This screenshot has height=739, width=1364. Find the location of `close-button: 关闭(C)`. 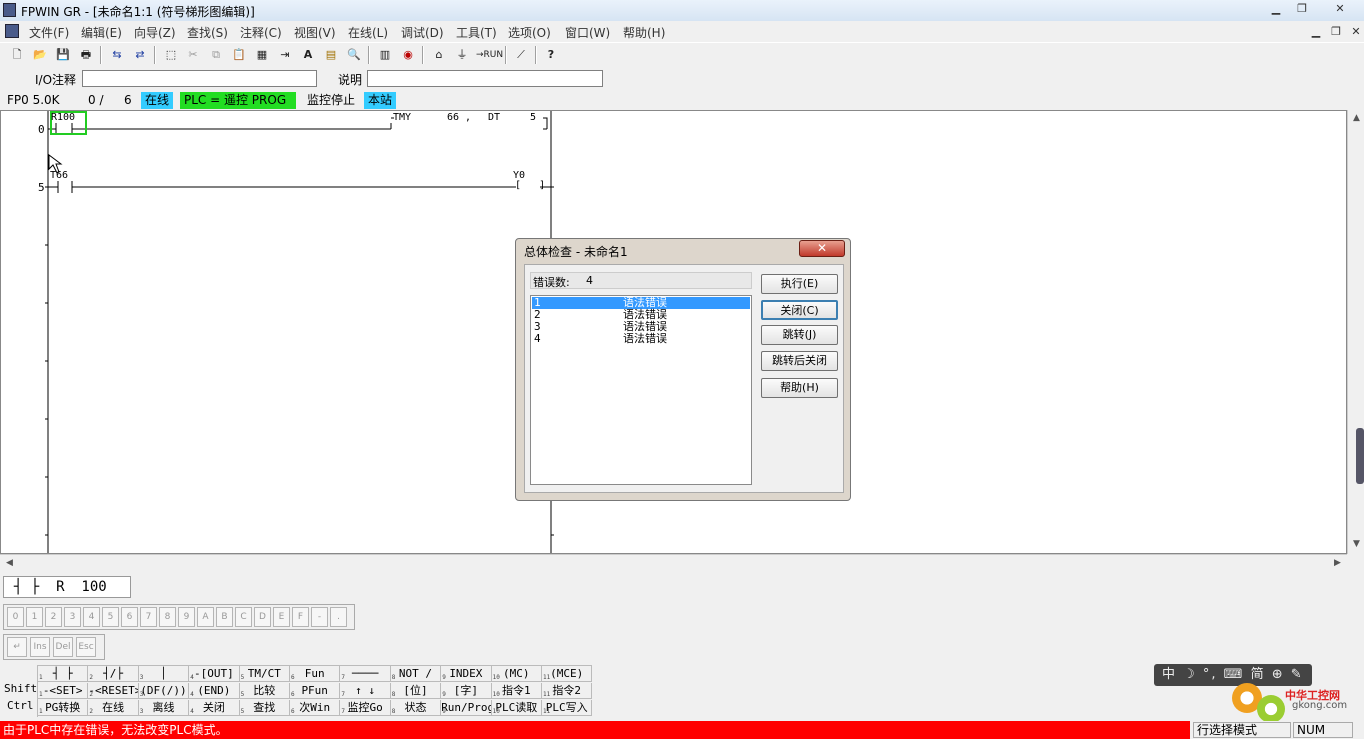

close-button: 关闭(C) is located at coordinates (799, 310).